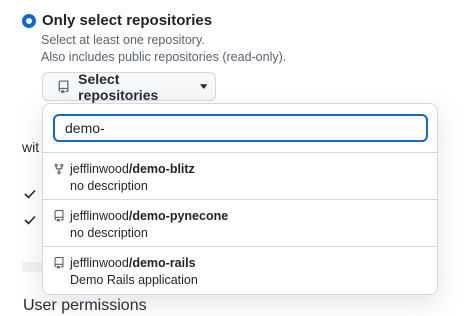 This screenshot has height=316, width=474. I want to click on repo-full-name: jefflinwood/demo-pynecone, so click(149, 216).